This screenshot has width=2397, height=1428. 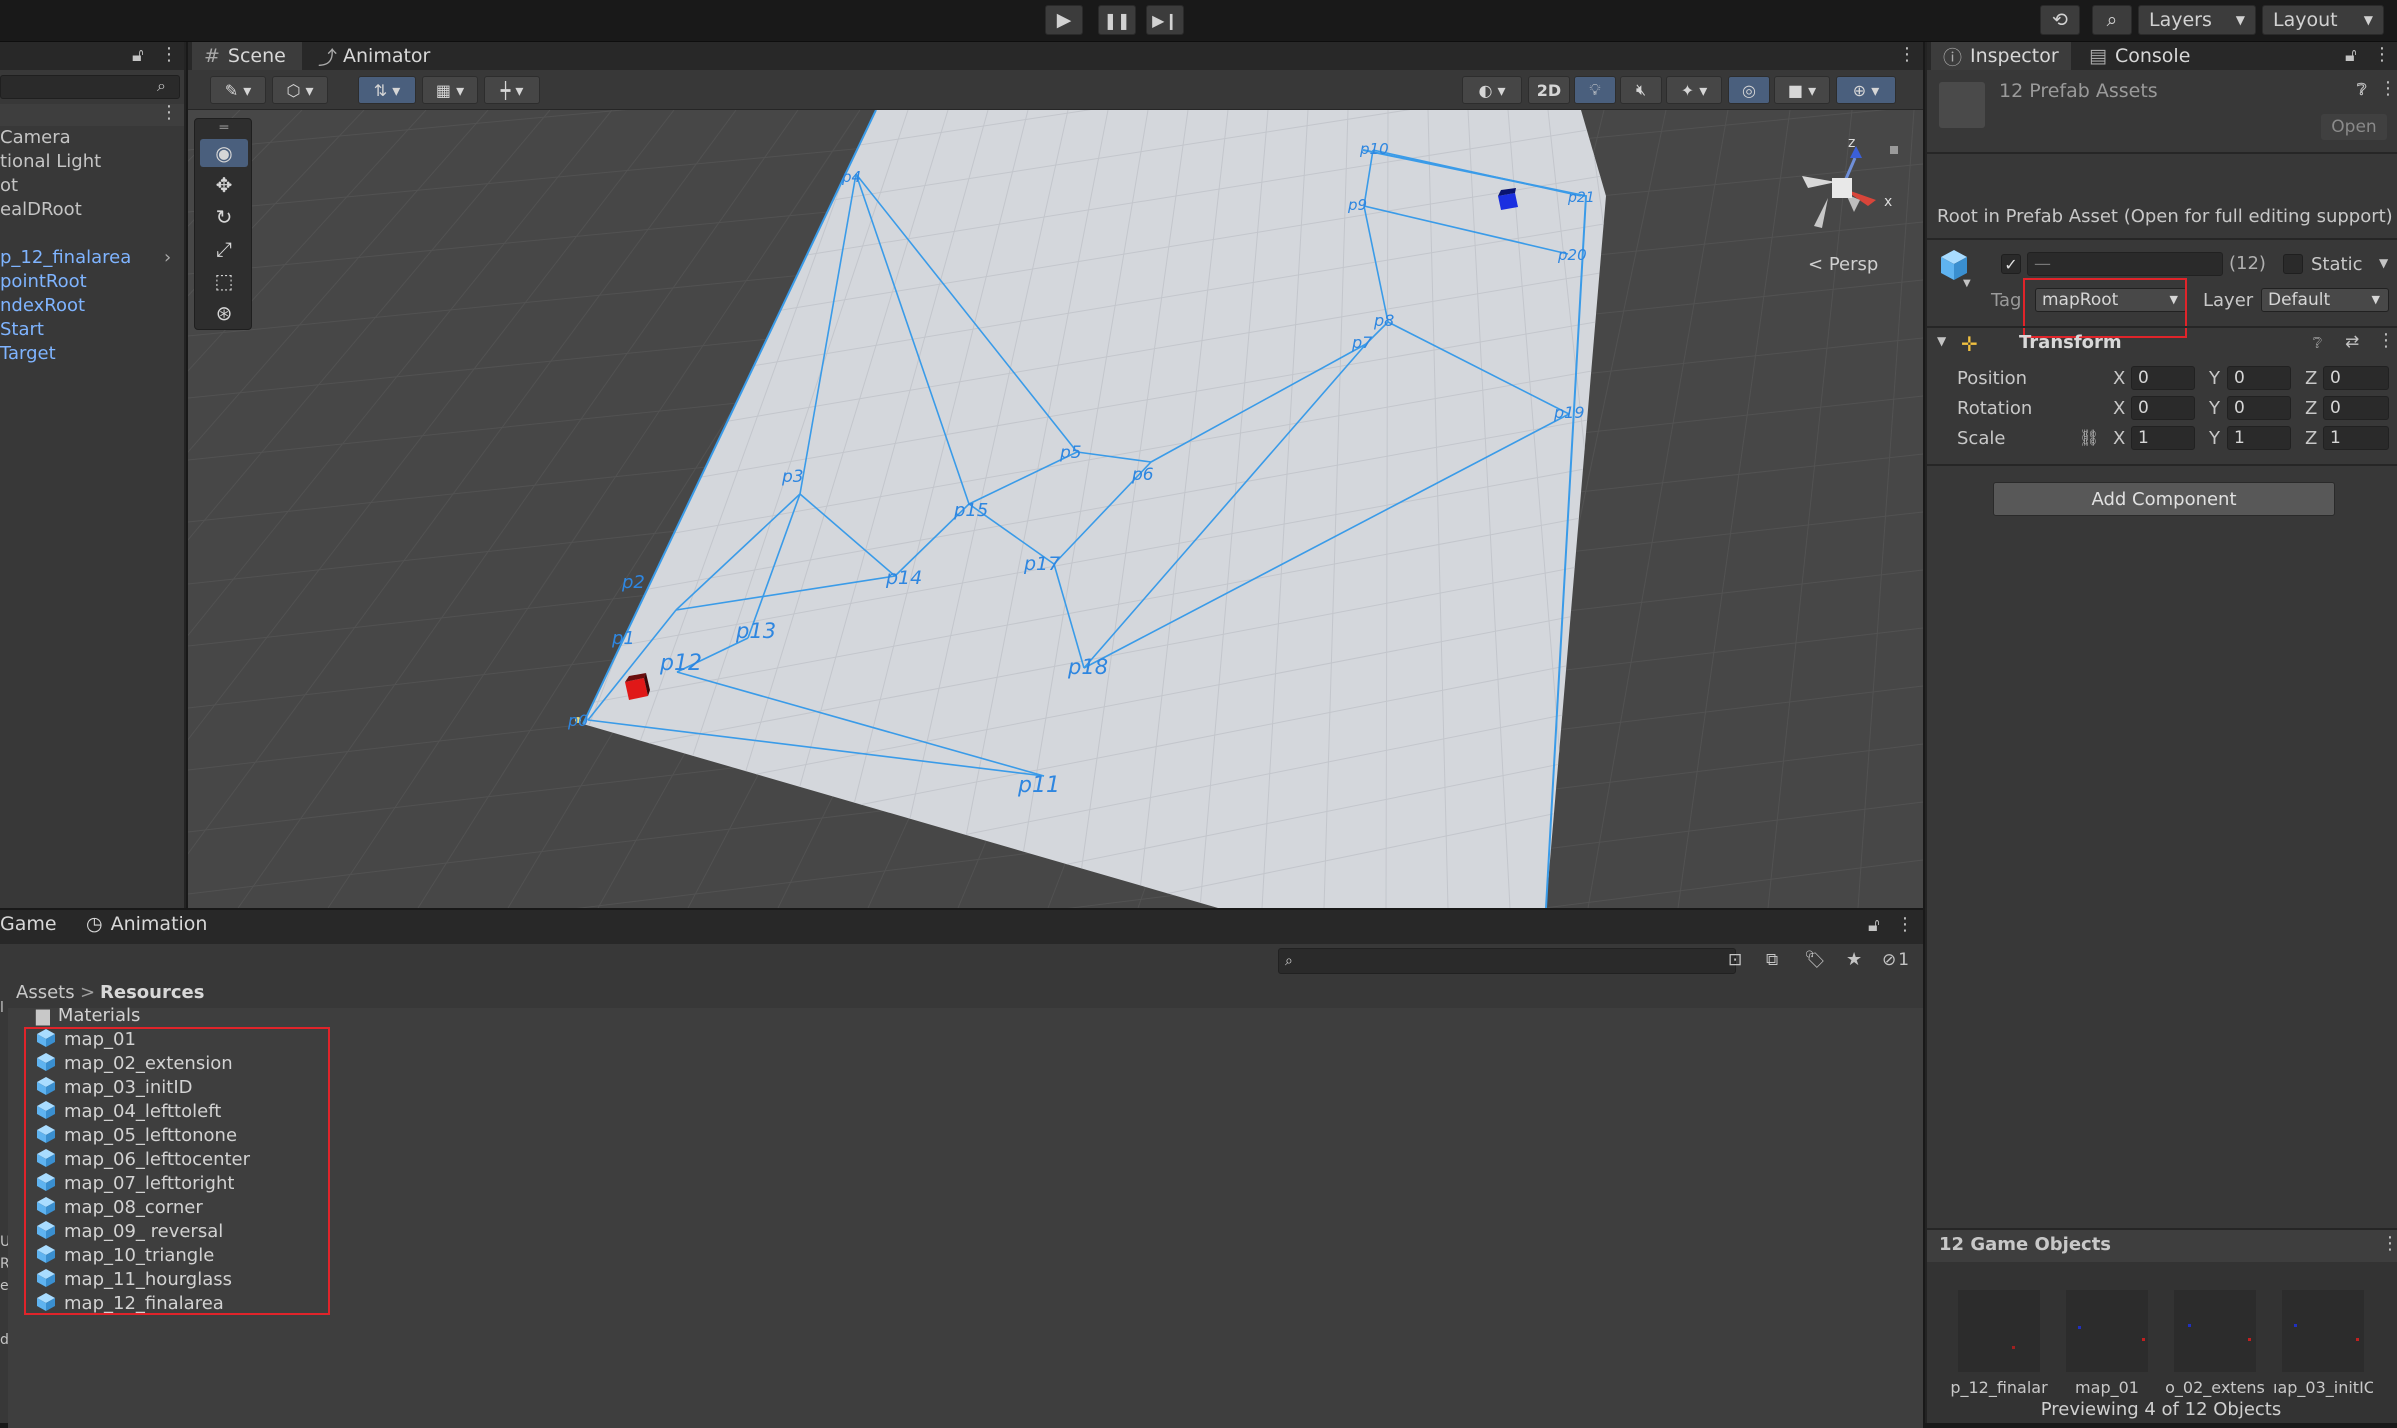 What do you see at coordinates (2163, 408) in the screenshot?
I see `rotation-x-field: 0` at bounding box center [2163, 408].